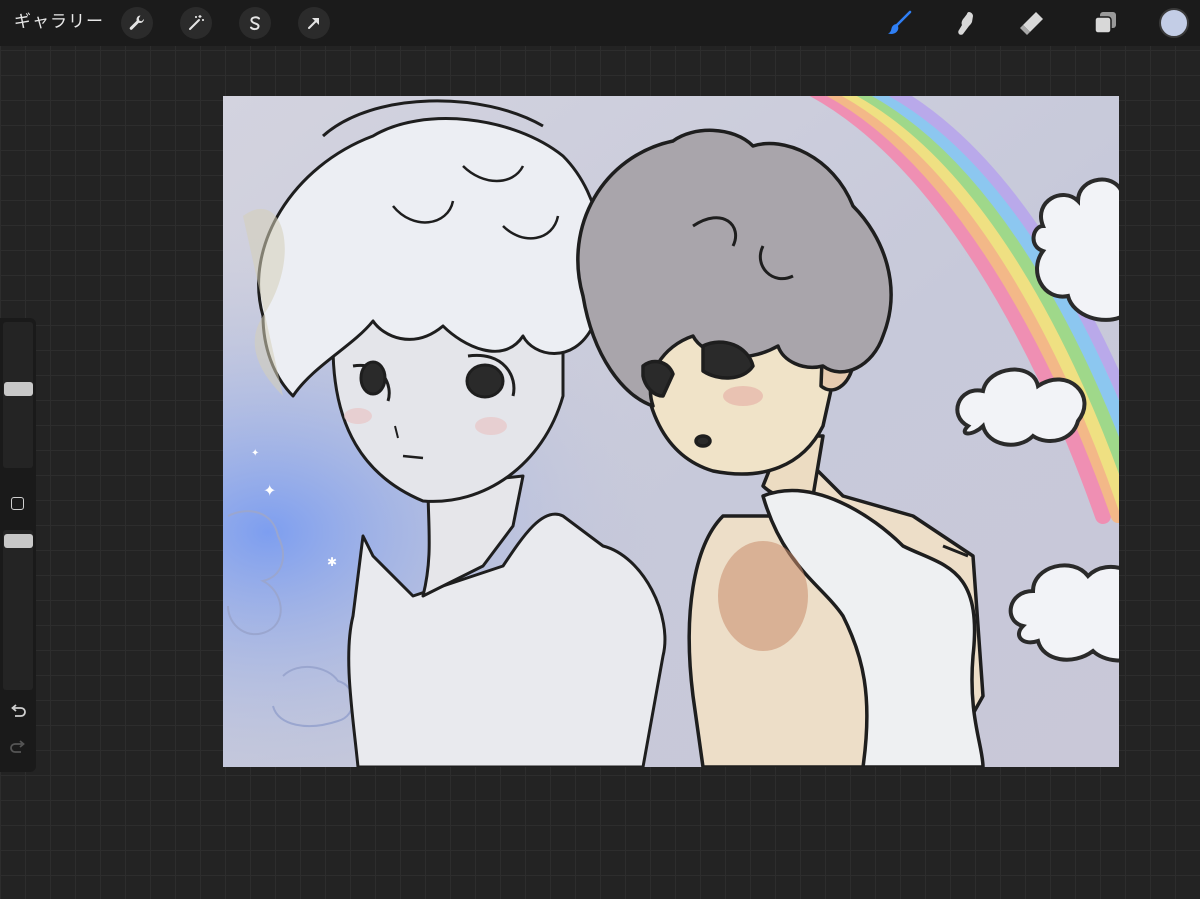  What do you see at coordinates (137, 23) in the screenshot?
I see `wrench-icon` at bounding box center [137, 23].